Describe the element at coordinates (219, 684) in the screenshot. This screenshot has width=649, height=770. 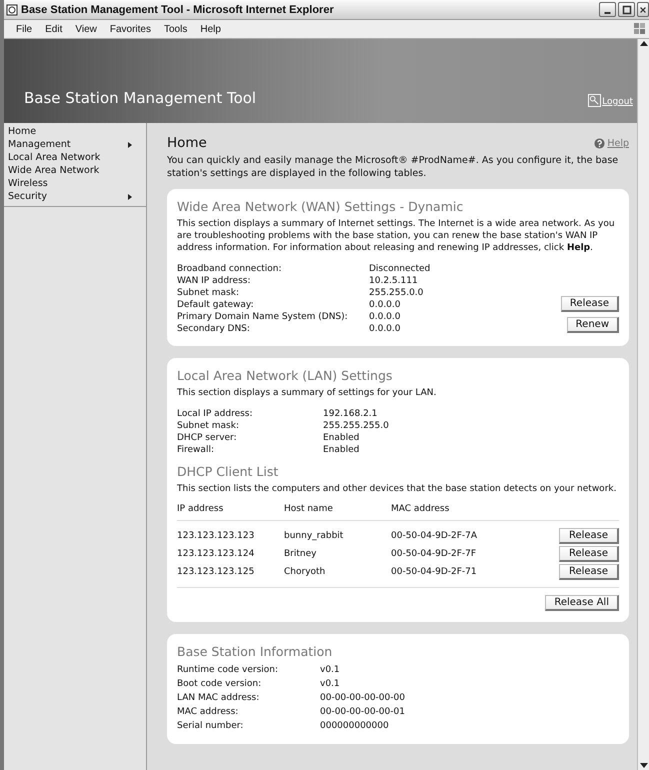
I see `field-label: Boot code version:` at that location.